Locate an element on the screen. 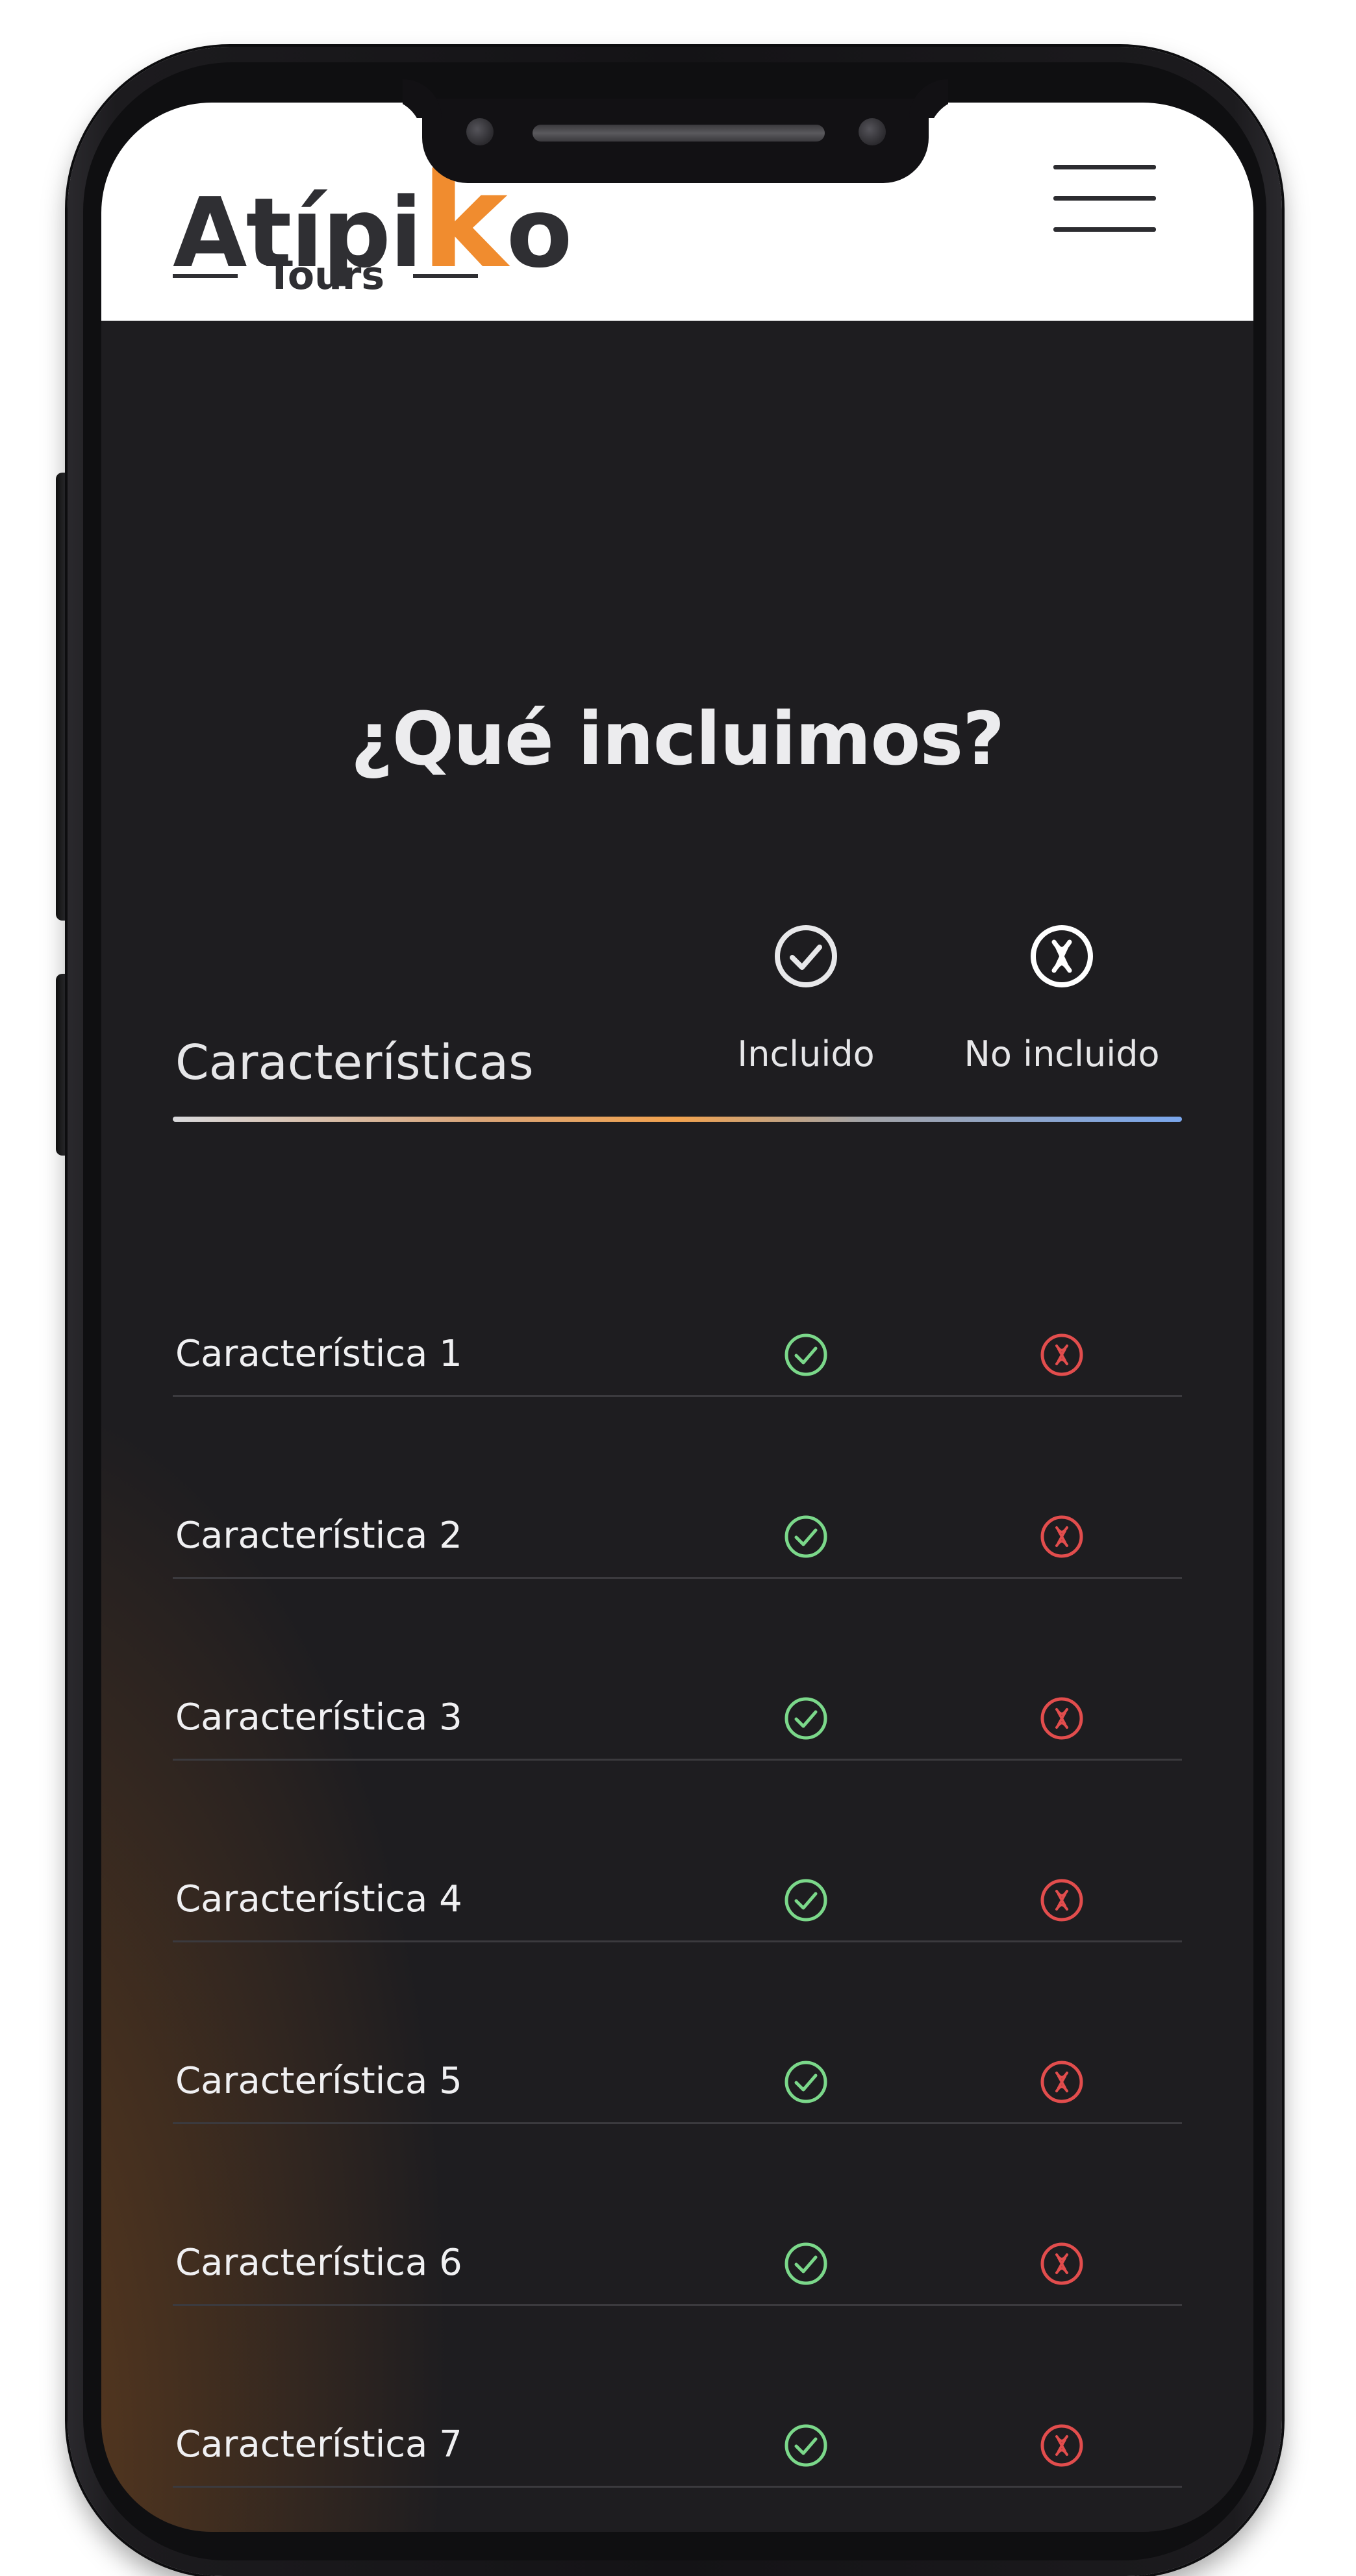 The width and height of the screenshot is (1356, 2576). earpiece-speaker is located at coordinates (679, 133).